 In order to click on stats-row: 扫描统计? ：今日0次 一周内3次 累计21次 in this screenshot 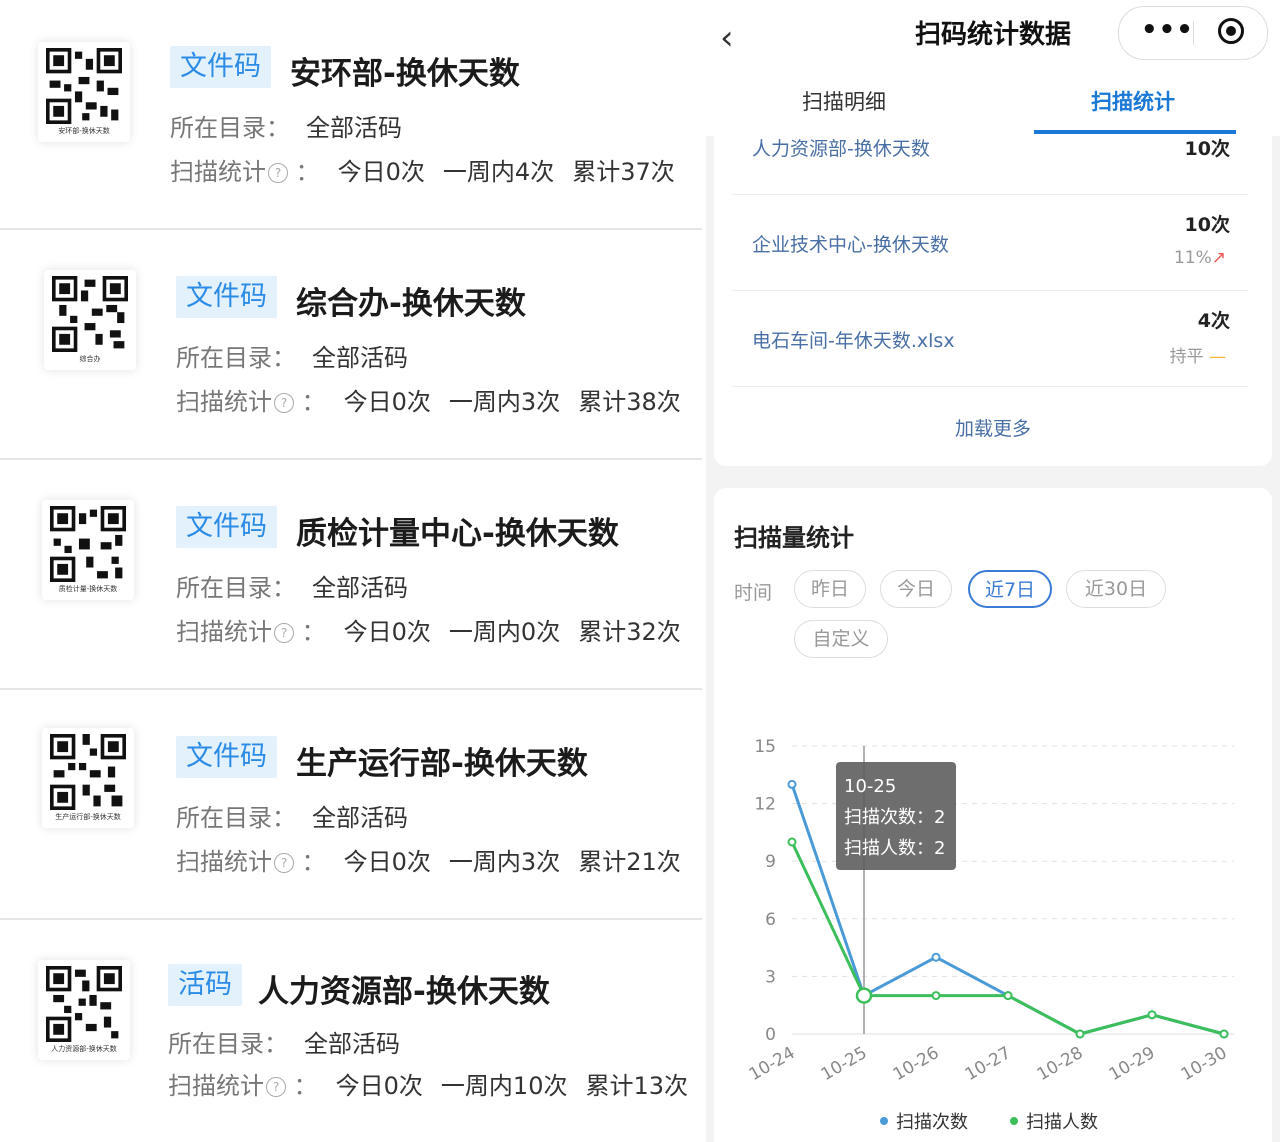, I will do `click(428, 862)`.